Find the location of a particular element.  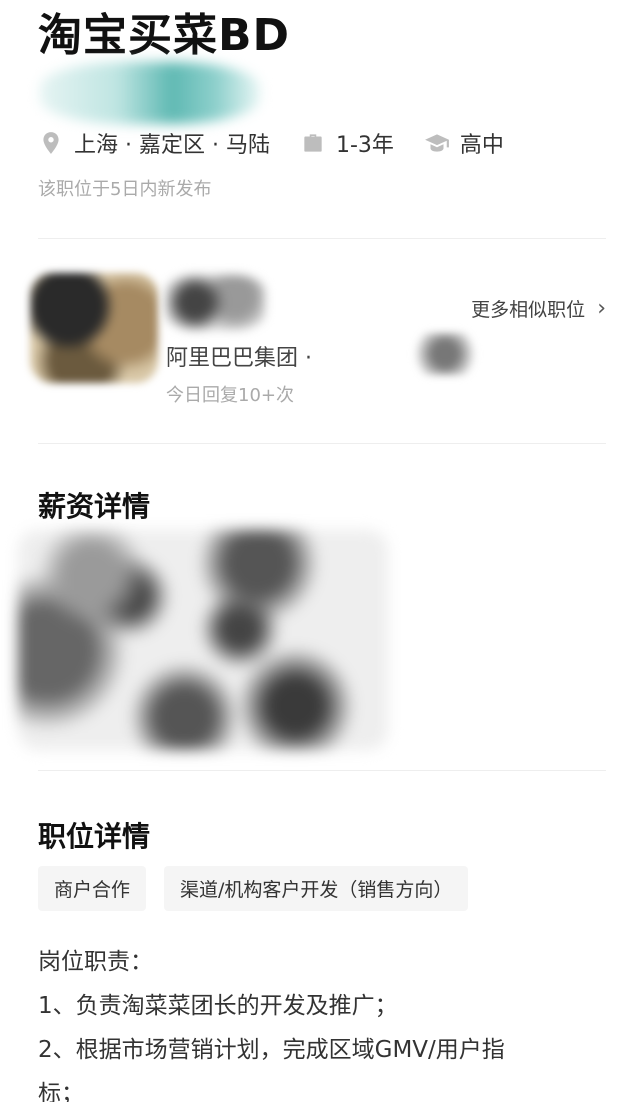

job-meta-row: 上海 · 嘉定区 · 马陆 1-3年 高中 is located at coordinates (286, 143).